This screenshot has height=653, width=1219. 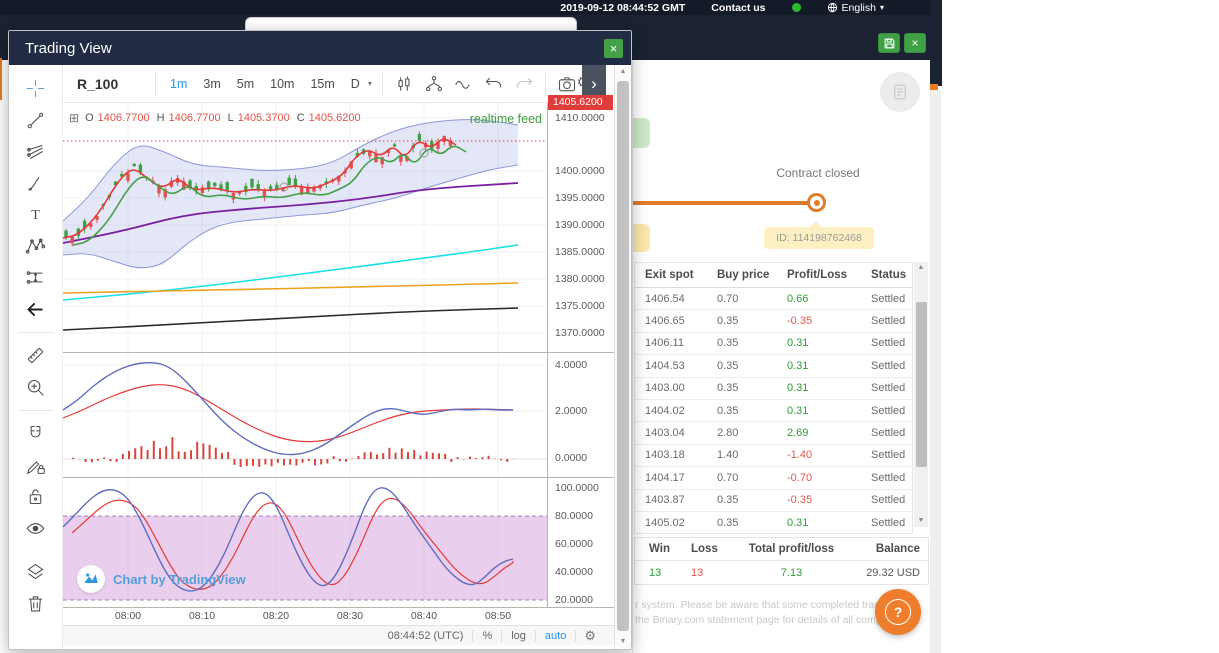 I want to click on timeframe-dropdown-icon: ▾, so click(x=370, y=83).